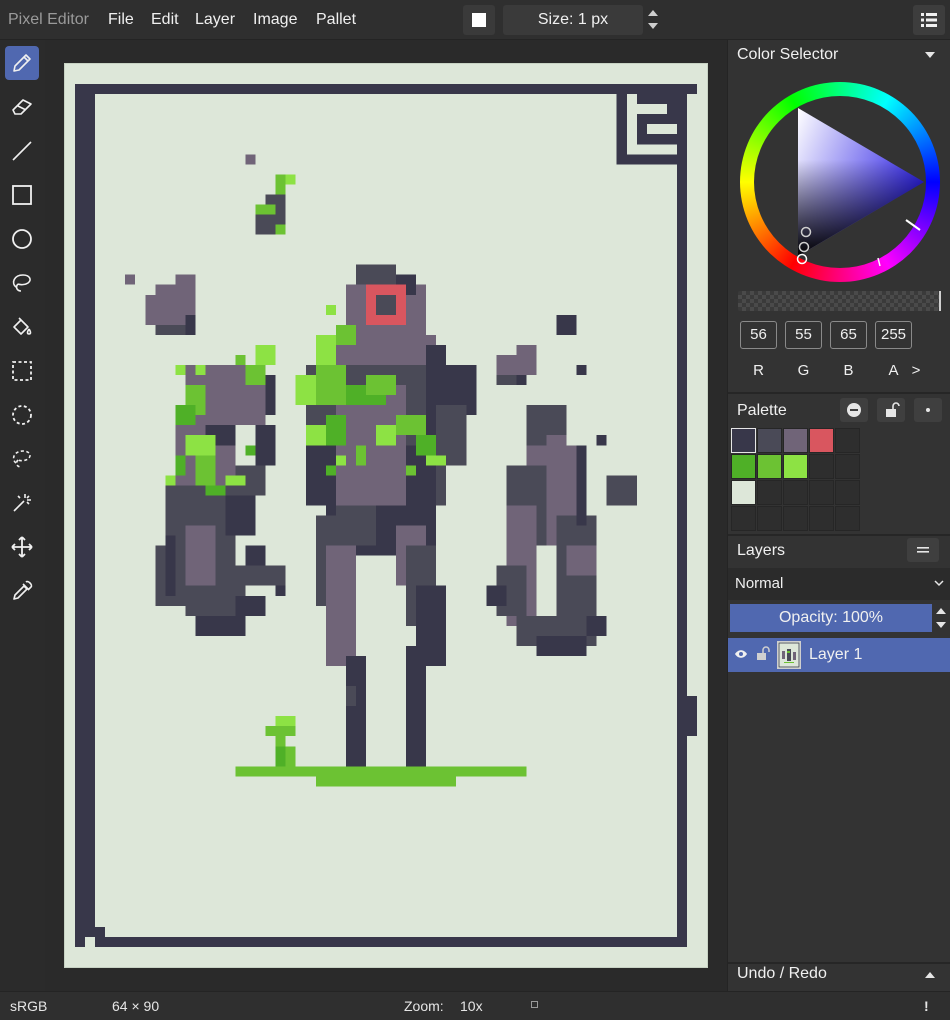 This screenshot has width=950, height=1020. I want to click on opacity-spinner, so click(941, 618).